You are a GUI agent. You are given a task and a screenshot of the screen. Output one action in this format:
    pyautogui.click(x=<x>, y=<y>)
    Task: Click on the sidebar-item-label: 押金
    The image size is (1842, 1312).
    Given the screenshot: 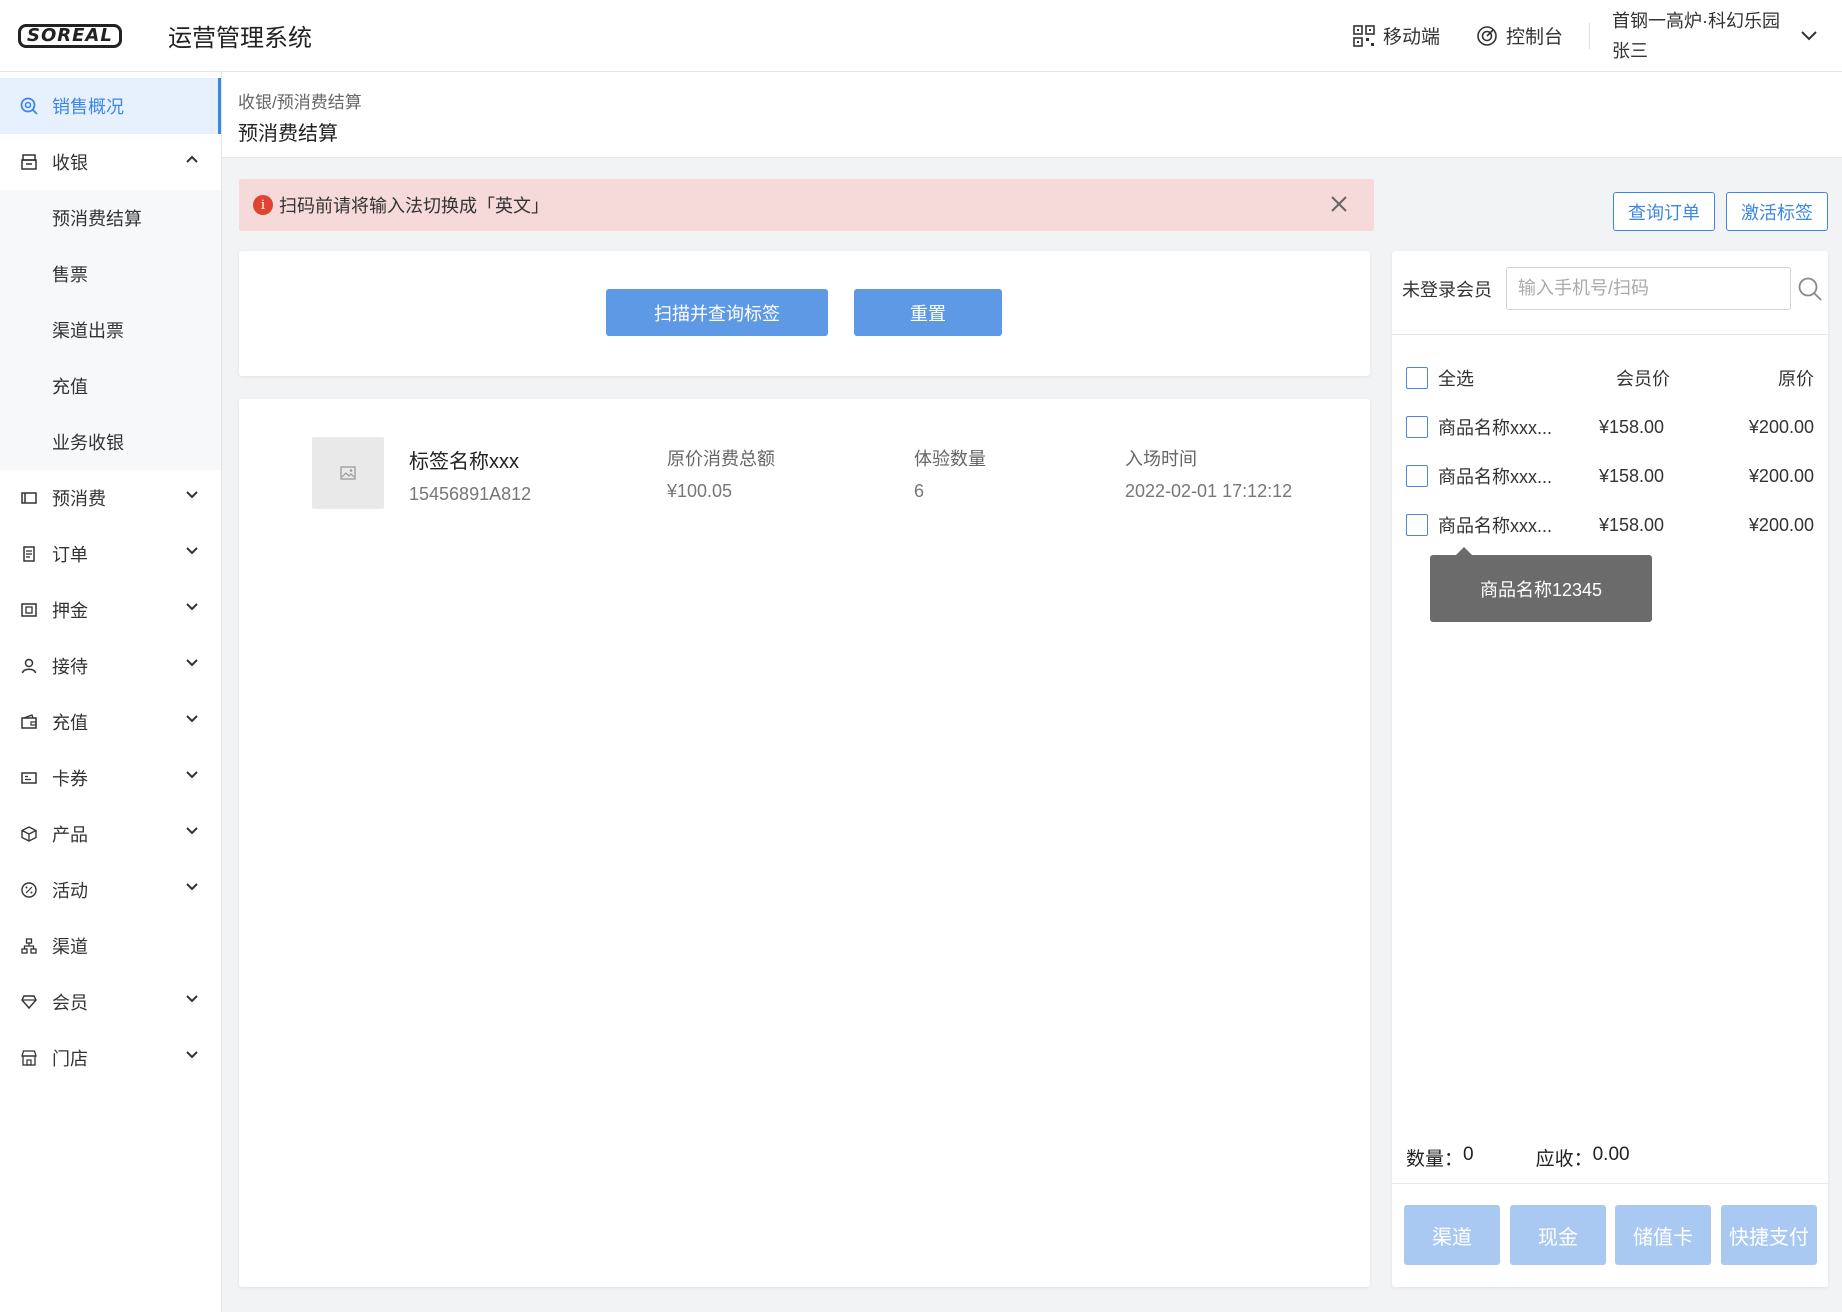 What is the action you would take?
    pyautogui.click(x=70, y=611)
    